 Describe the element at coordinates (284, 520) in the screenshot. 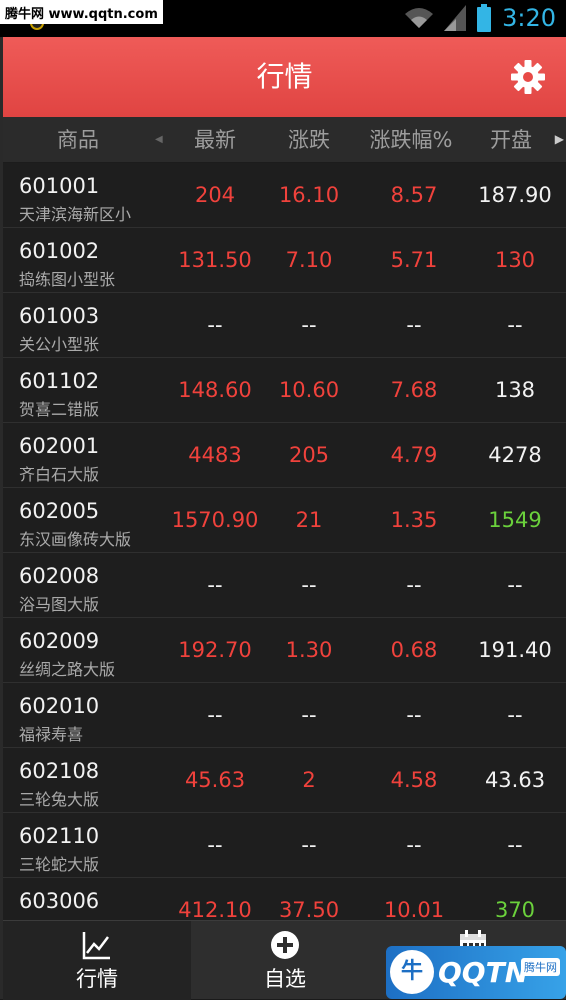

I see `table-row: 602005 东汉画像砖大版 1570.90 21 1.35 1549` at that location.